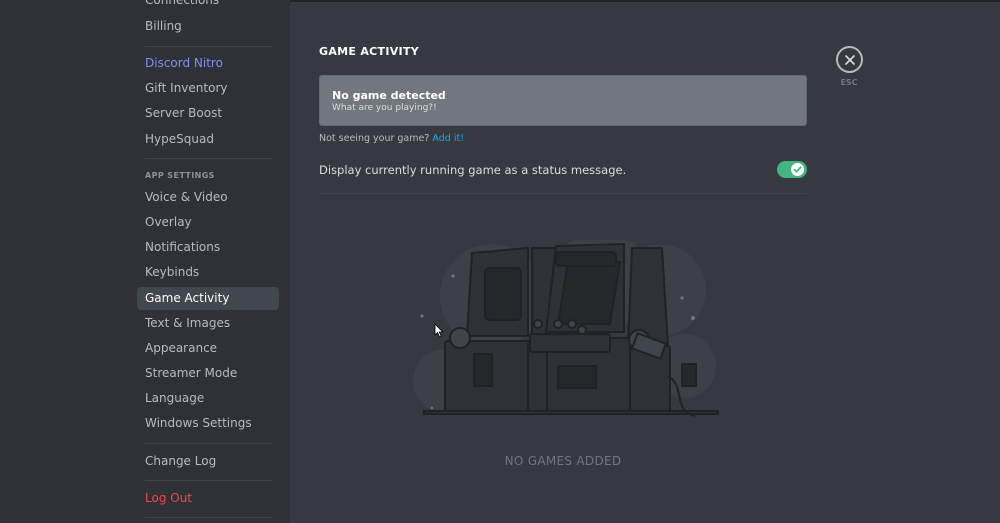  I want to click on not-seeing-game-text: Not seeing your game? Add it!, so click(391, 138).